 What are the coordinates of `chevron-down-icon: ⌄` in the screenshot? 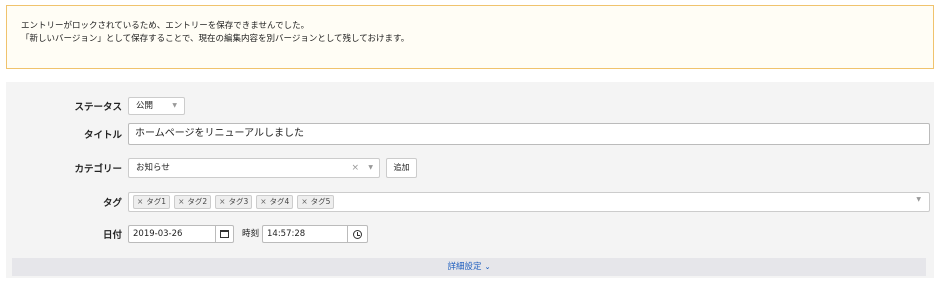 It's located at (487, 267).